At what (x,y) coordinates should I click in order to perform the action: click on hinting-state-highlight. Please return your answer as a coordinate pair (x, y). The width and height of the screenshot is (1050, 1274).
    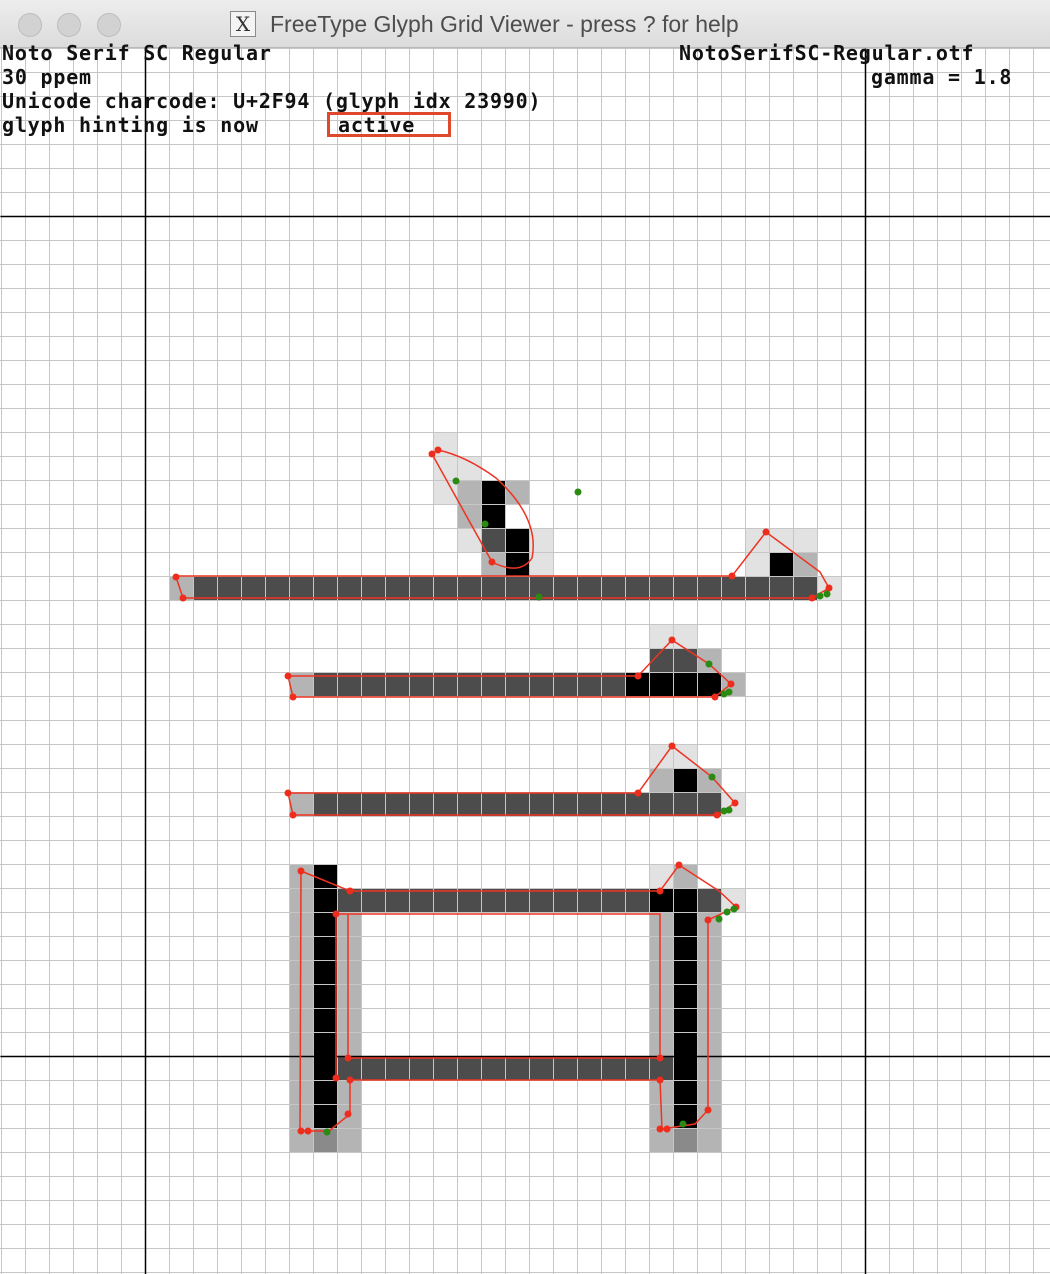
    Looking at the image, I should click on (389, 124).